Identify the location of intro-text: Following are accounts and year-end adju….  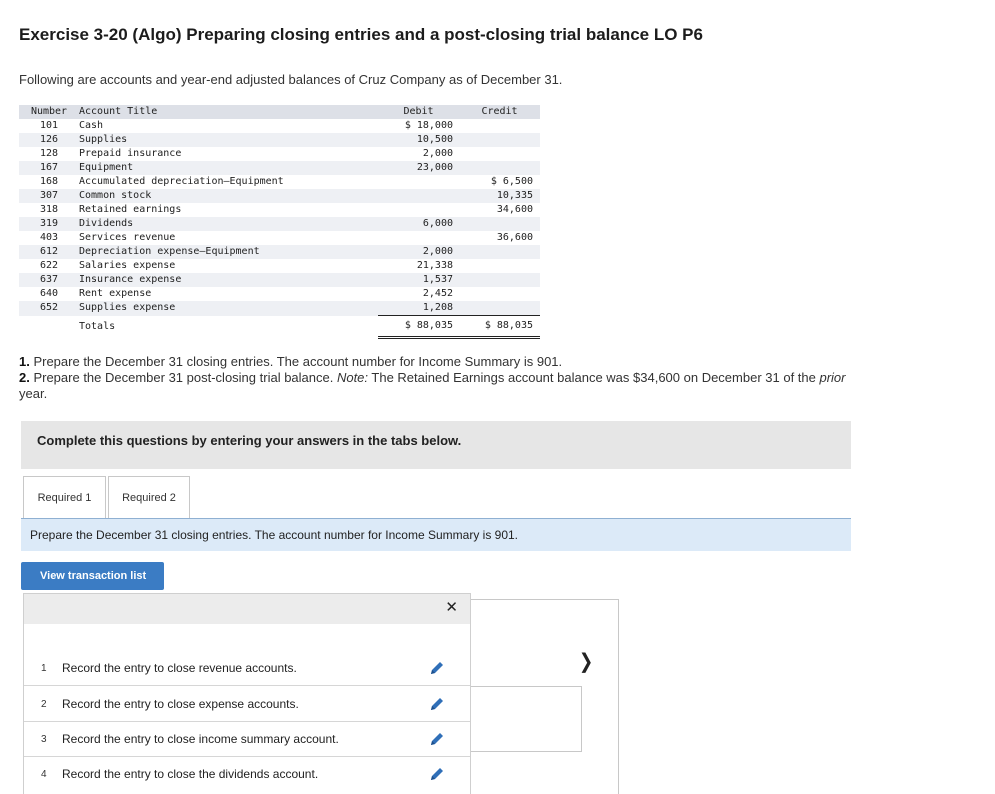
(291, 79).